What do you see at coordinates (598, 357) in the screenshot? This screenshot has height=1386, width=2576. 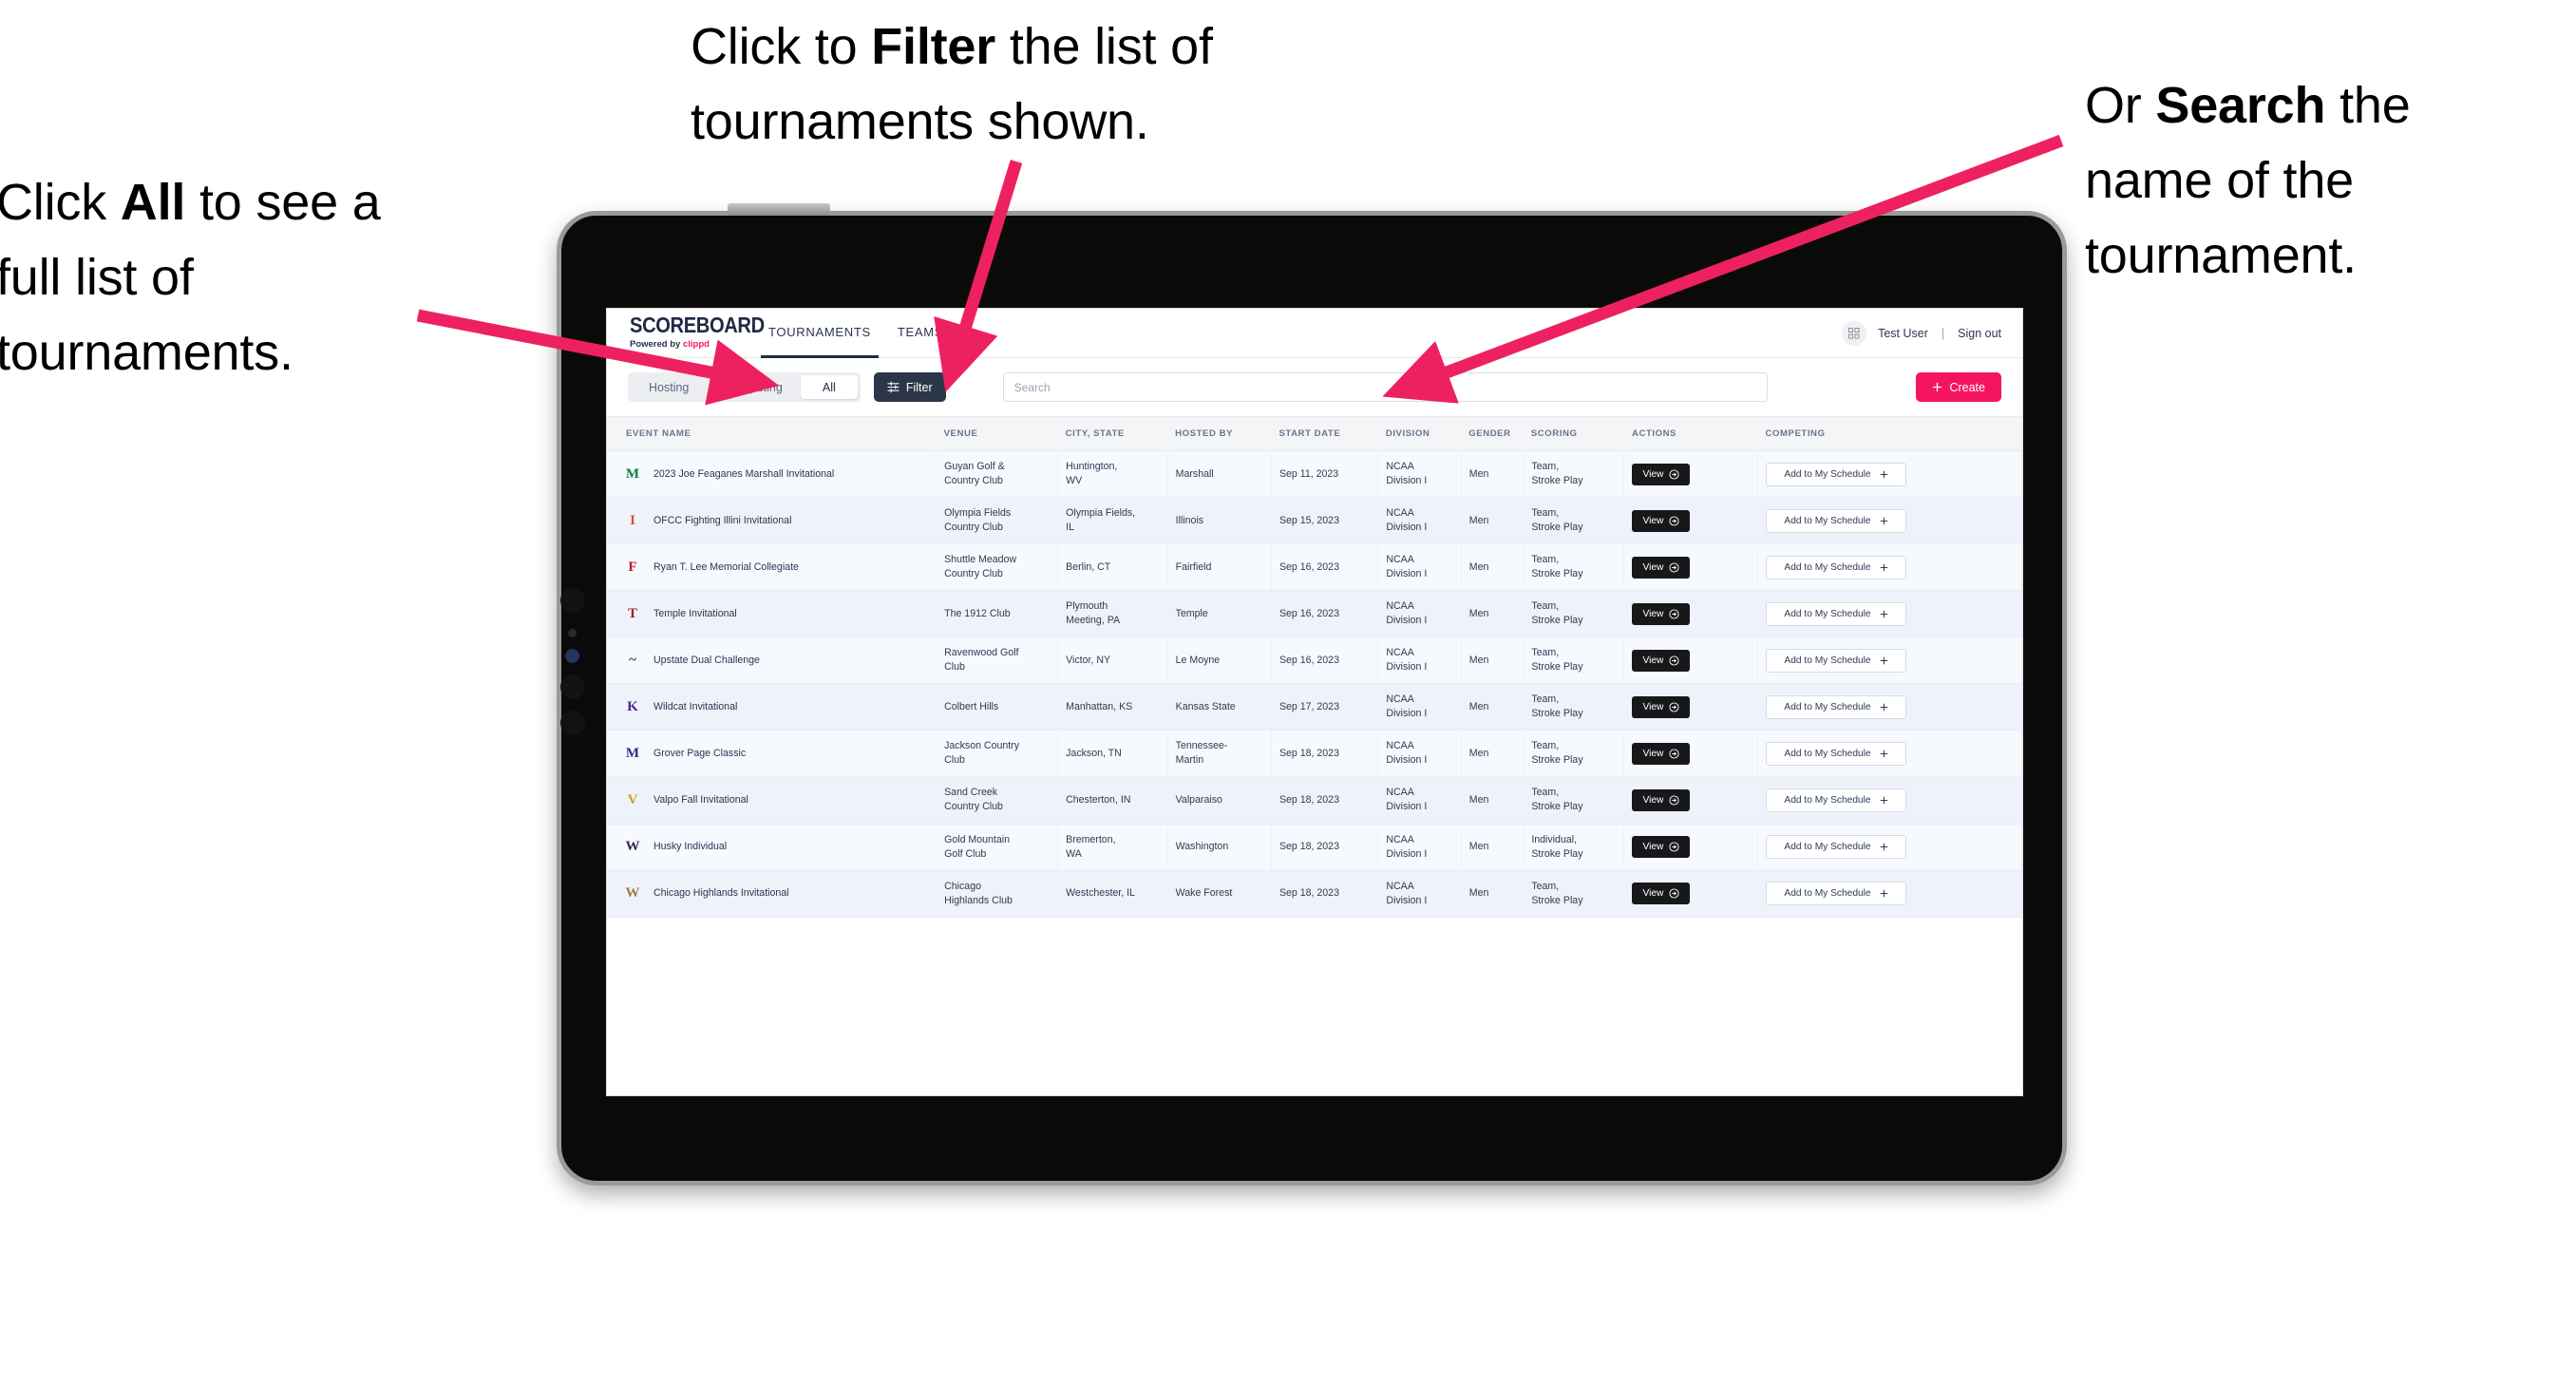 I see `arrow-to-all` at bounding box center [598, 357].